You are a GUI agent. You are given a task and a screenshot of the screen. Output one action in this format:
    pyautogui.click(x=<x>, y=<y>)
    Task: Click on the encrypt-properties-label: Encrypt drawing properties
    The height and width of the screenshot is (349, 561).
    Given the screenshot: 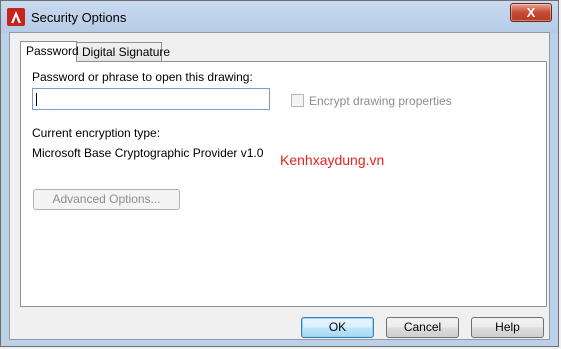 What is the action you would take?
    pyautogui.click(x=380, y=101)
    